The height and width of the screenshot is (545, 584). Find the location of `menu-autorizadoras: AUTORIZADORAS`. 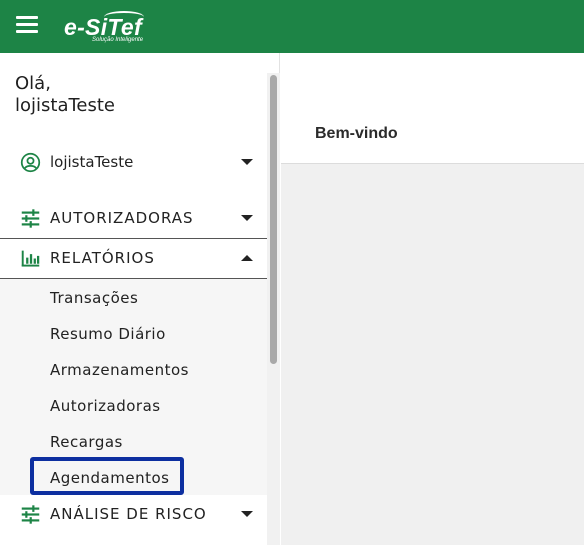

menu-autorizadoras: AUTORIZADORAS is located at coordinates (133, 218).